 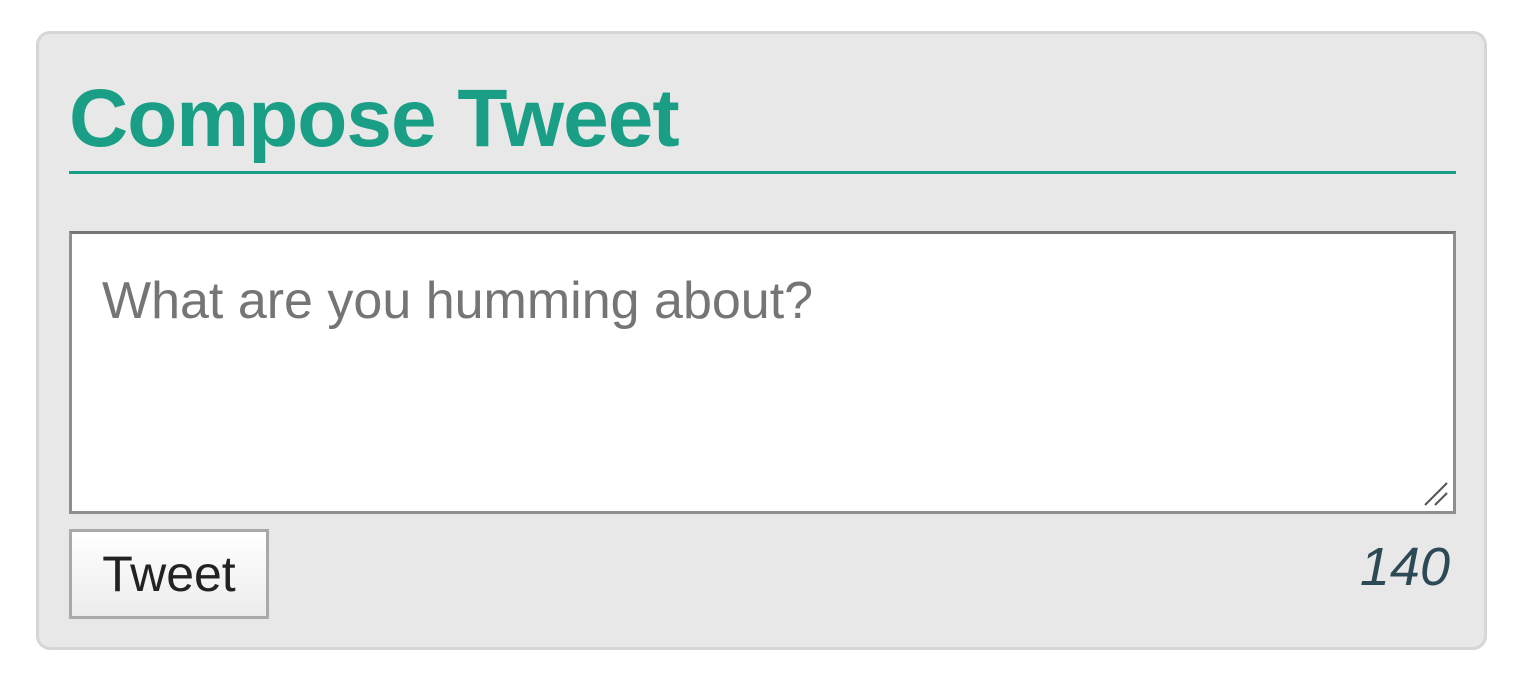 What do you see at coordinates (169, 574) in the screenshot?
I see `tweet-button: Tweet` at bounding box center [169, 574].